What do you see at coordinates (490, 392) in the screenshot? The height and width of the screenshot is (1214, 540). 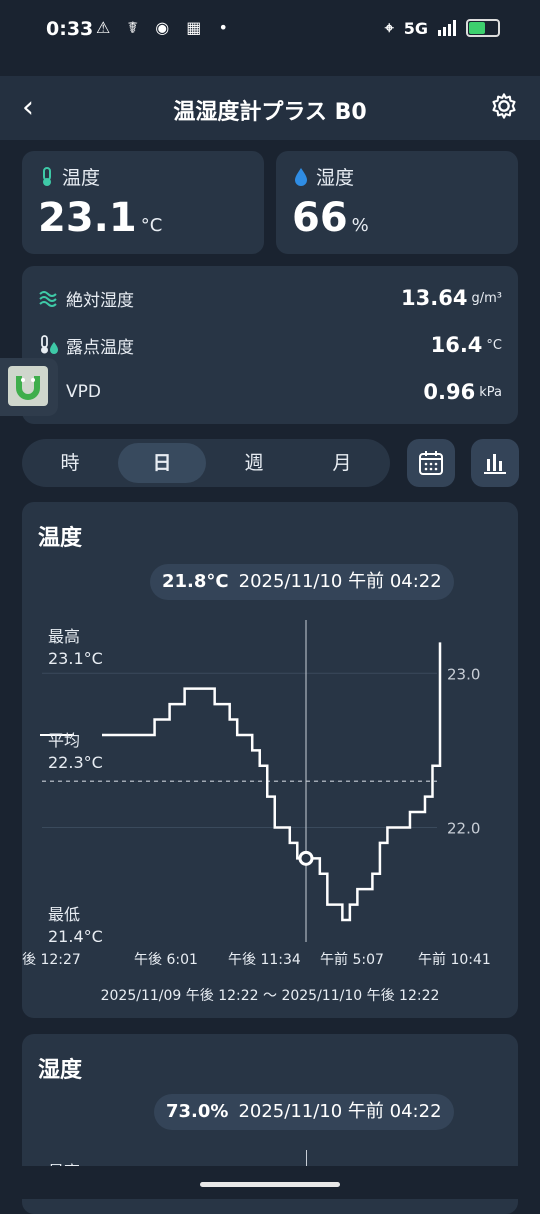 I see `metric-unit: kPa` at bounding box center [490, 392].